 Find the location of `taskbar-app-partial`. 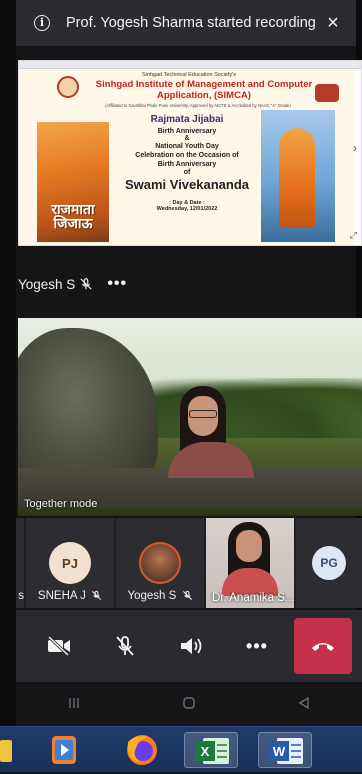

taskbar-app-partial is located at coordinates (7, 750).